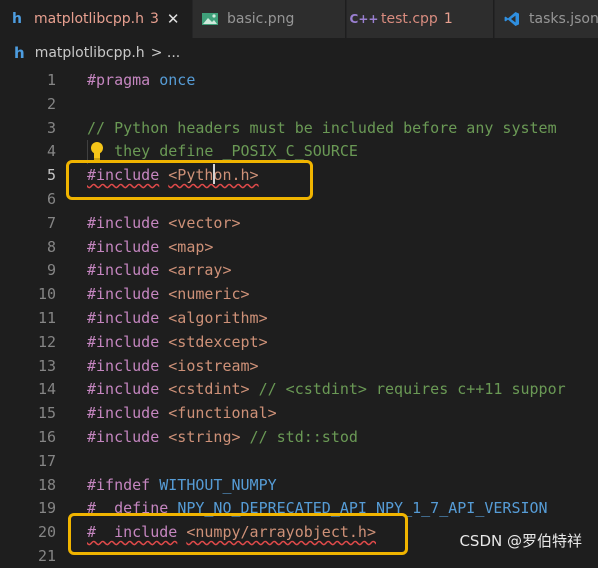 The height and width of the screenshot is (568, 598). What do you see at coordinates (46, 413) in the screenshot?
I see `line-number: 15` at bounding box center [46, 413].